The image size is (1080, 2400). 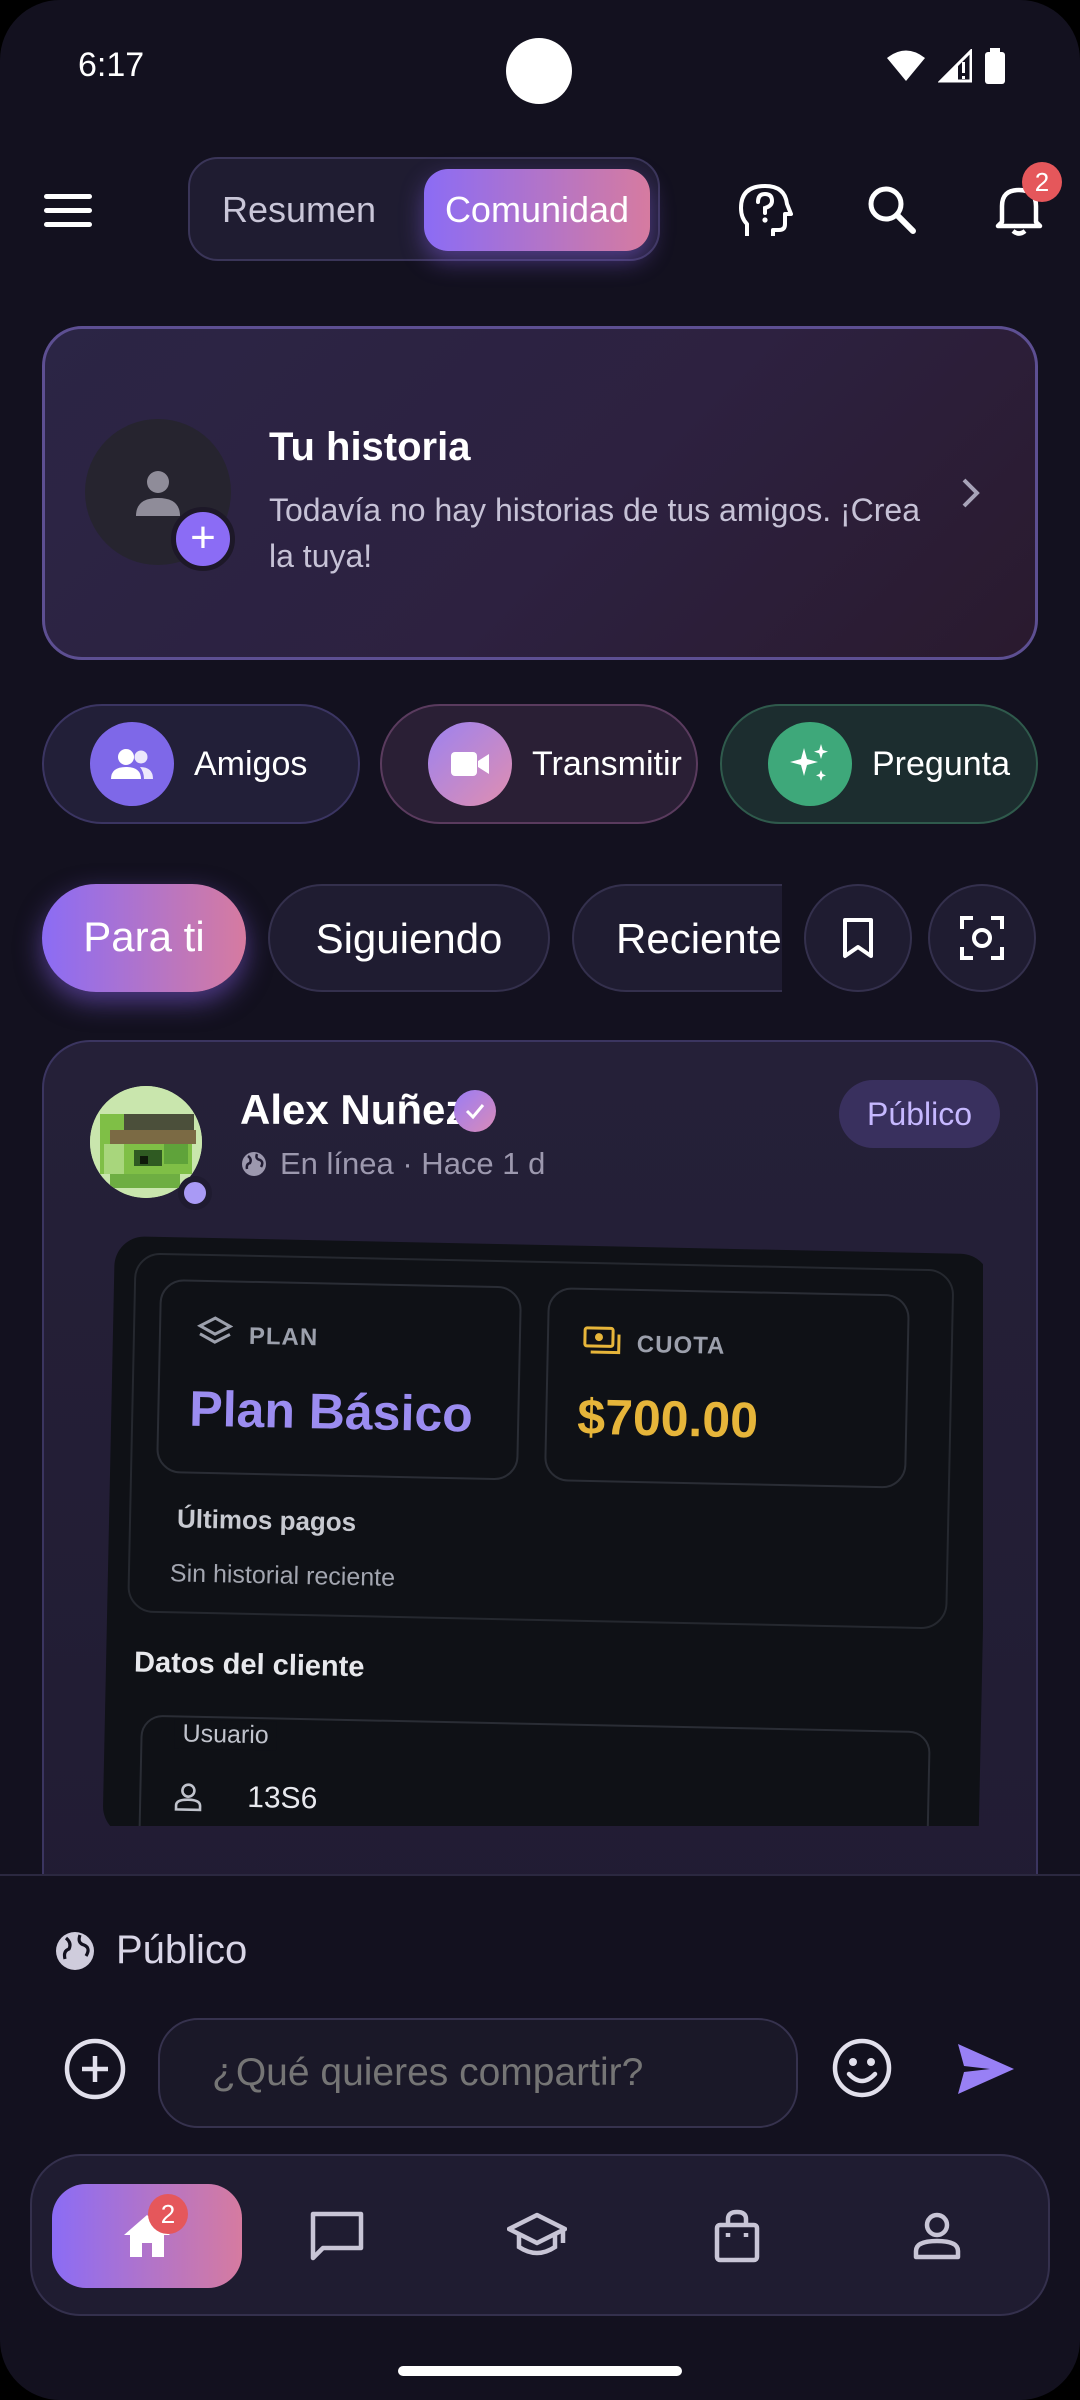 I want to click on nav-profile, so click(x=937, y=2236).